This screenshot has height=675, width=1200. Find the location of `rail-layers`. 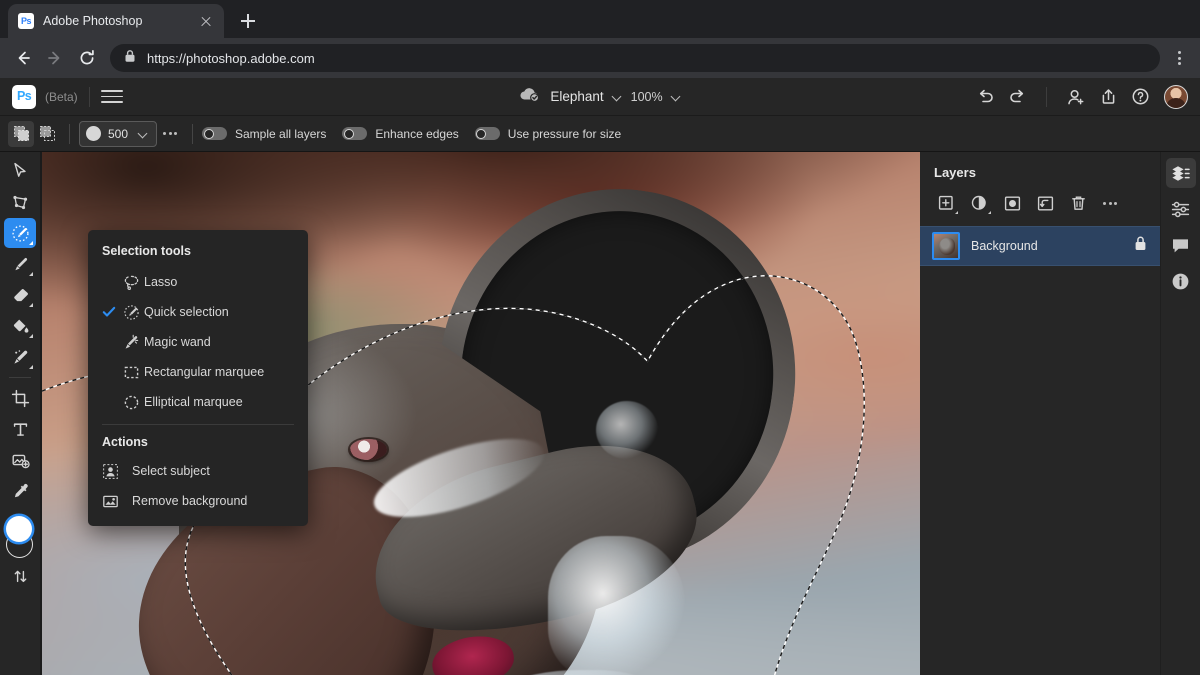

rail-layers is located at coordinates (1180, 173).